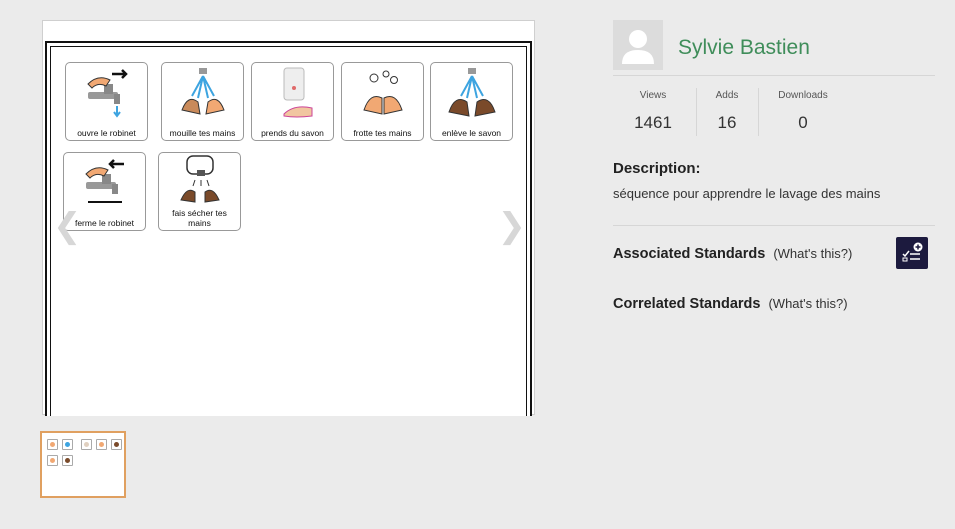  Describe the element at coordinates (727, 95) in the screenshot. I see `stat-label: Adds` at that location.